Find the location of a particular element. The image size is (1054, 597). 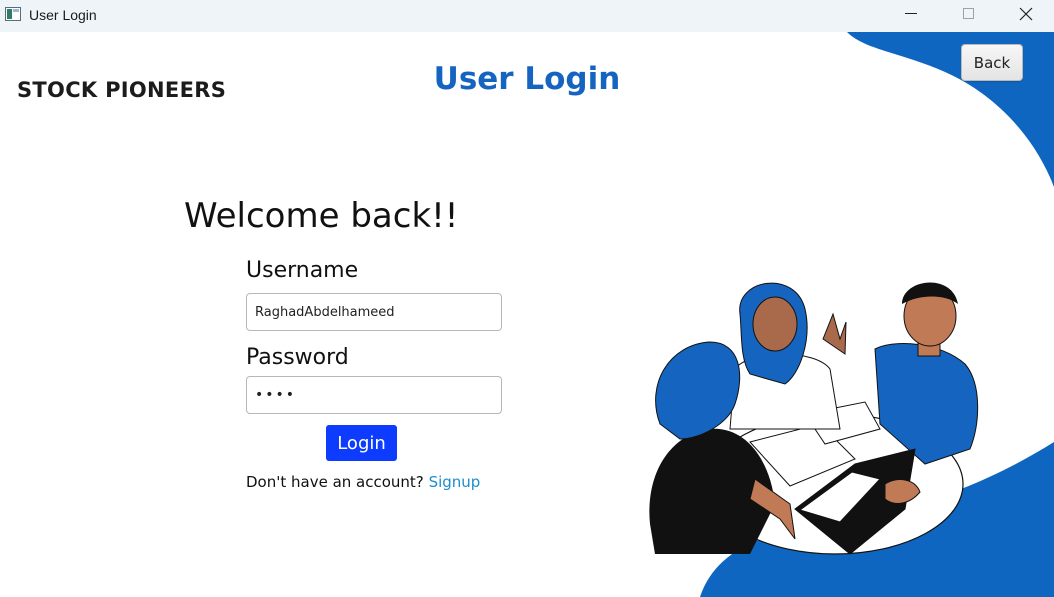

maximize-button is located at coordinates (968, 15).